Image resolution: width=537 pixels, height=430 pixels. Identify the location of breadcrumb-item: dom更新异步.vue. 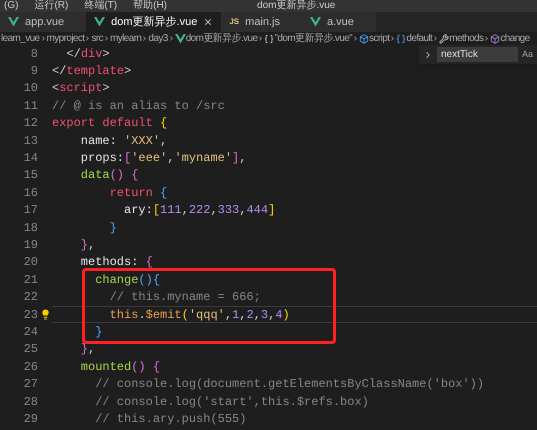
(222, 39).